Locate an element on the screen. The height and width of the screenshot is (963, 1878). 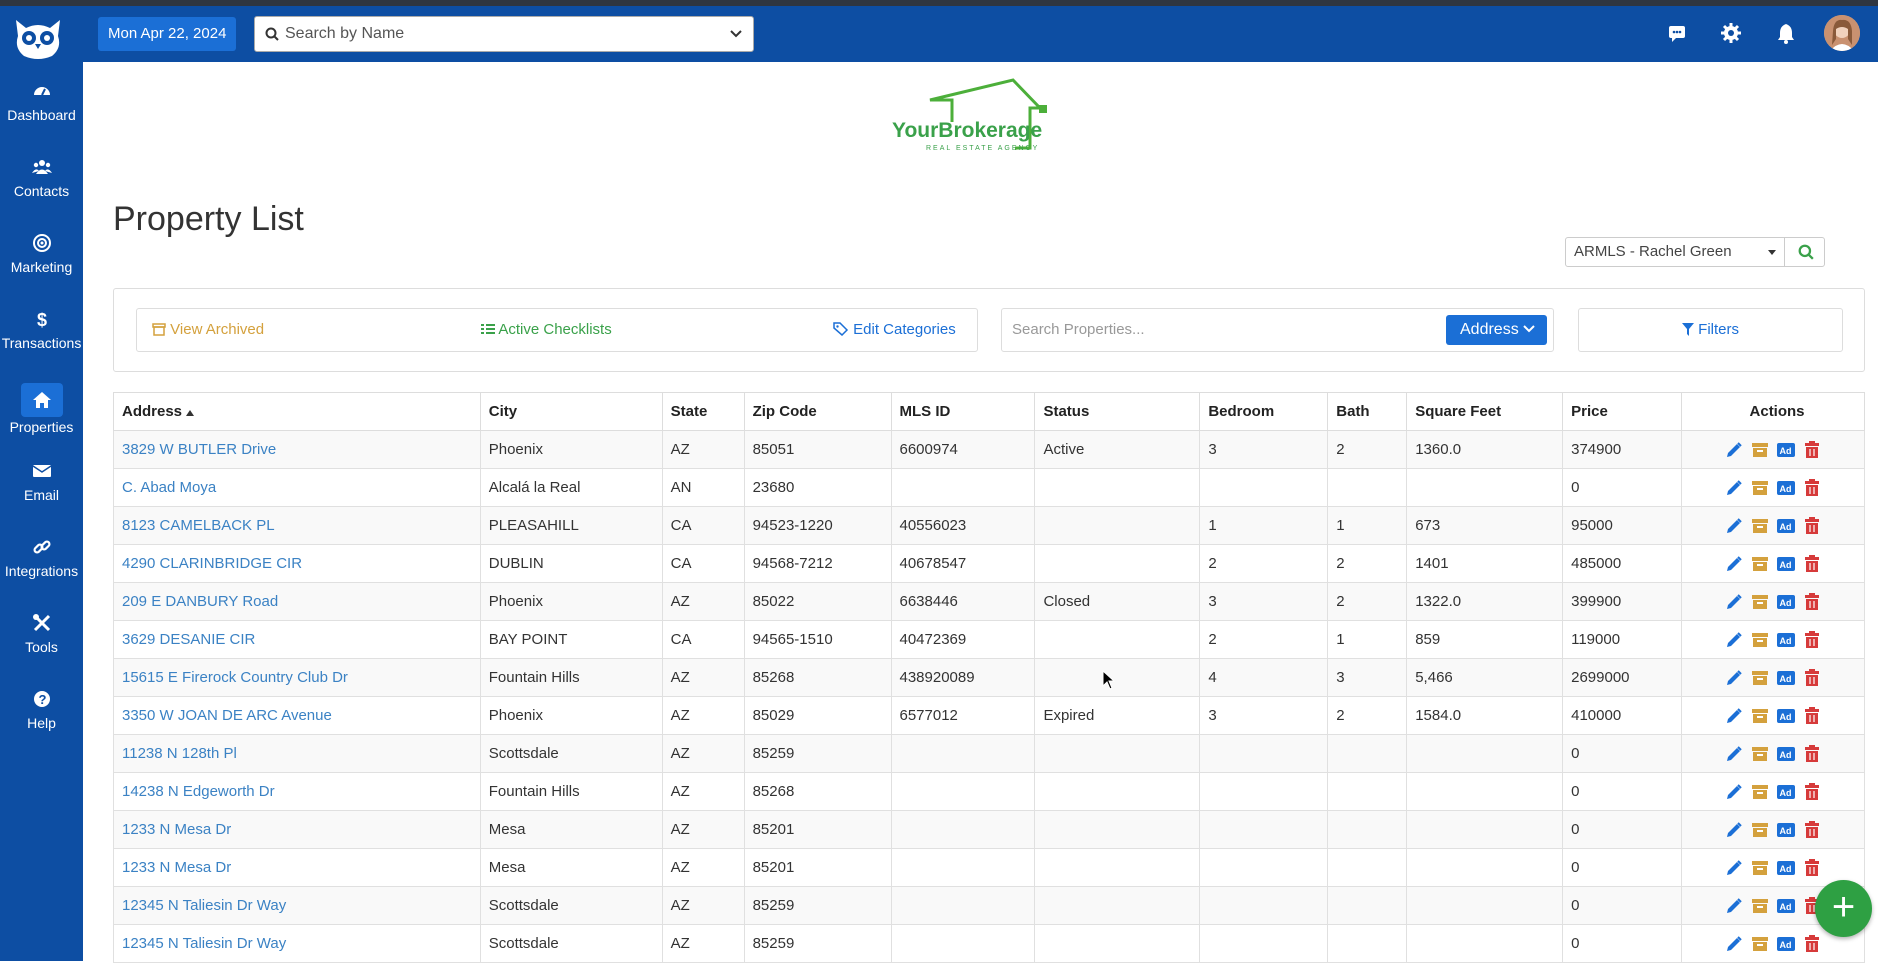
column-header: State is located at coordinates (703, 411).